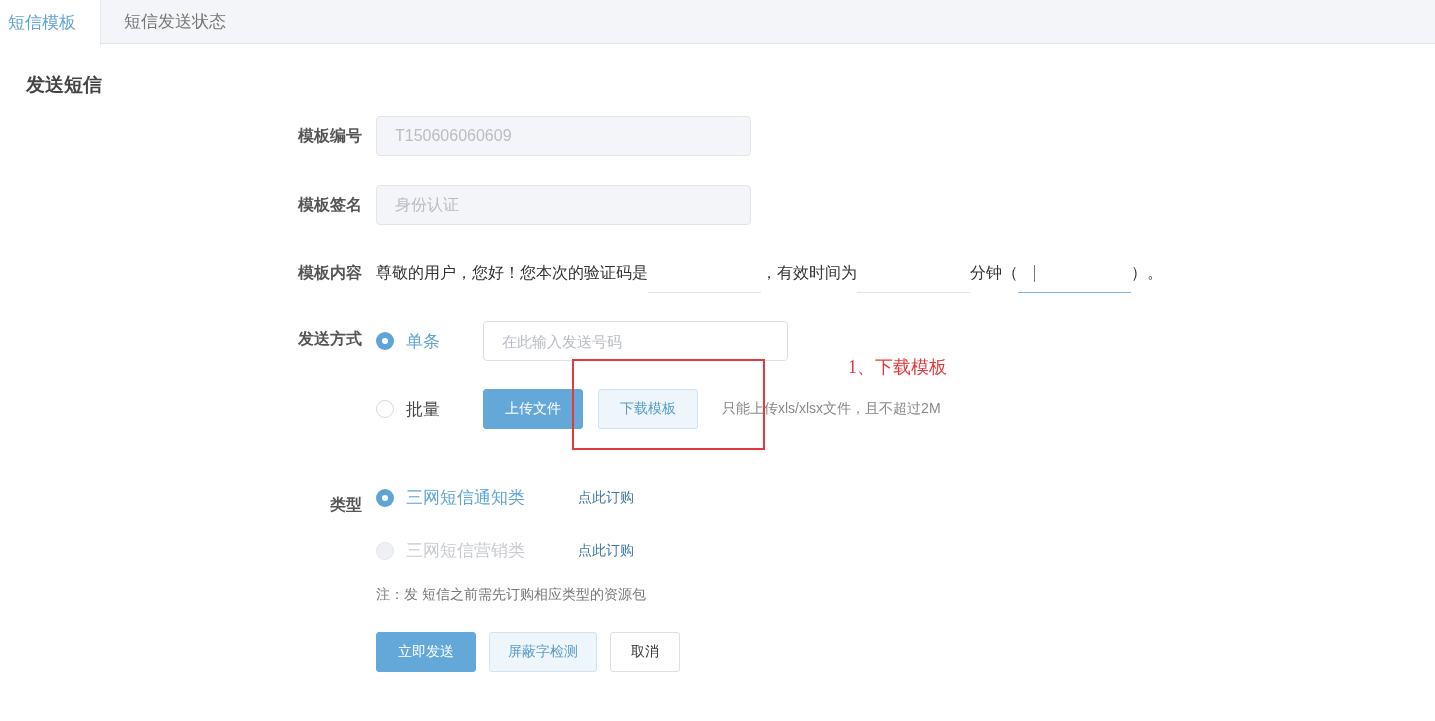  What do you see at coordinates (897, 367) in the screenshot?
I see `annotation-text: 1、下载模板` at bounding box center [897, 367].